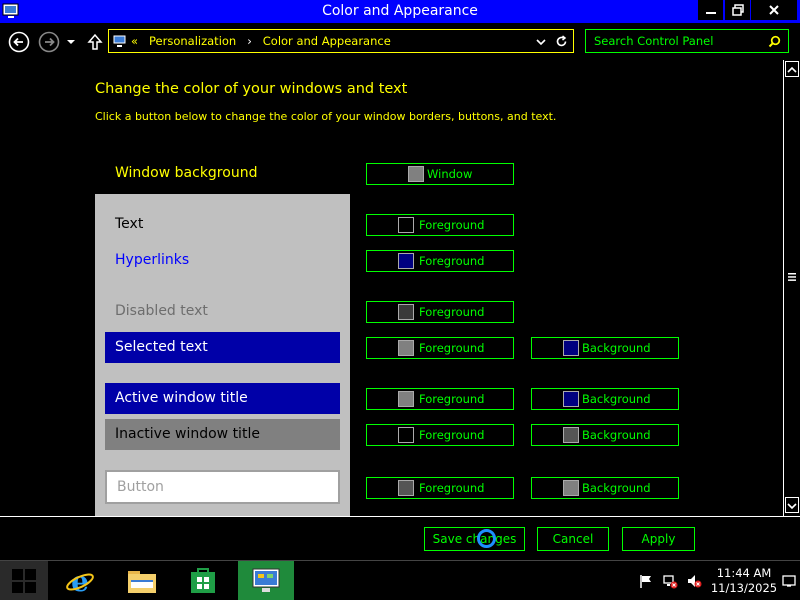 This screenshot has width=800, height=600. I want to click on inactive-title-label: Inactive window title, so click(187, 434).